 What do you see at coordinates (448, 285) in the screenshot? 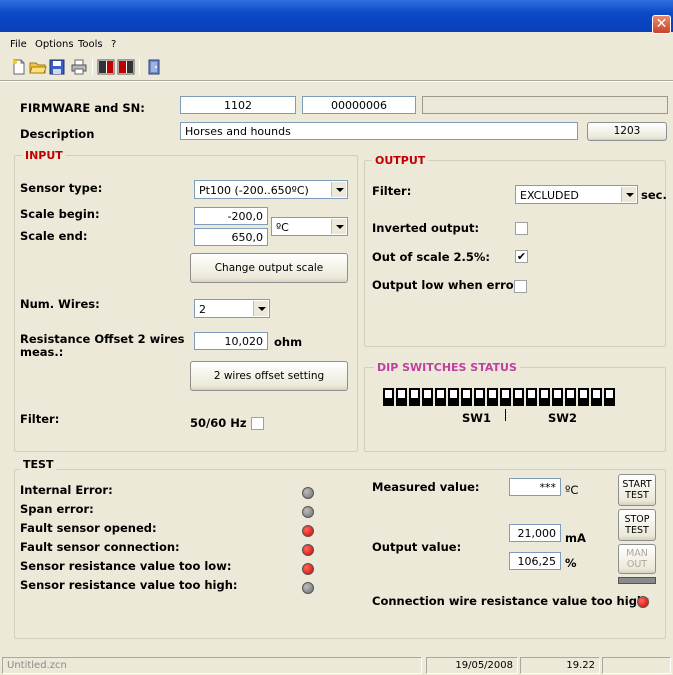
I see `output-low-error-label: Output low when error:` at bounding box center [448, 285].